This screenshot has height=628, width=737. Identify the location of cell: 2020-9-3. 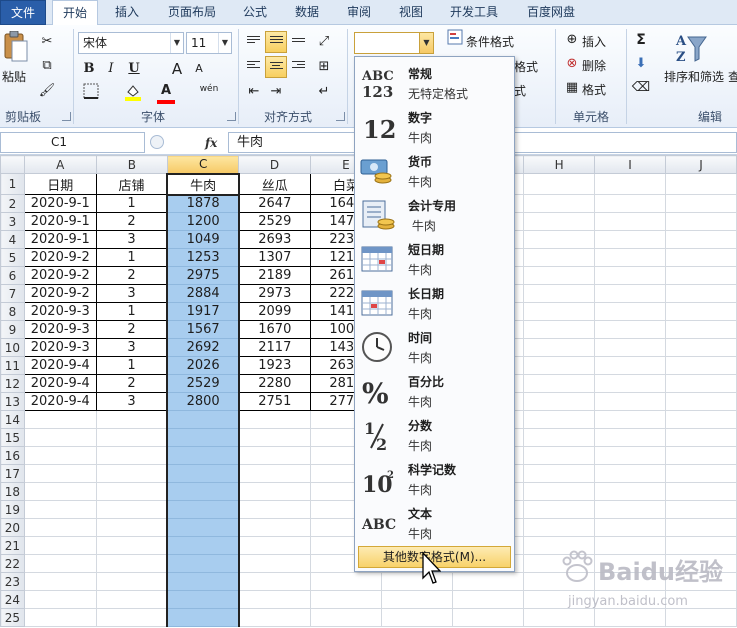
(60, 329).